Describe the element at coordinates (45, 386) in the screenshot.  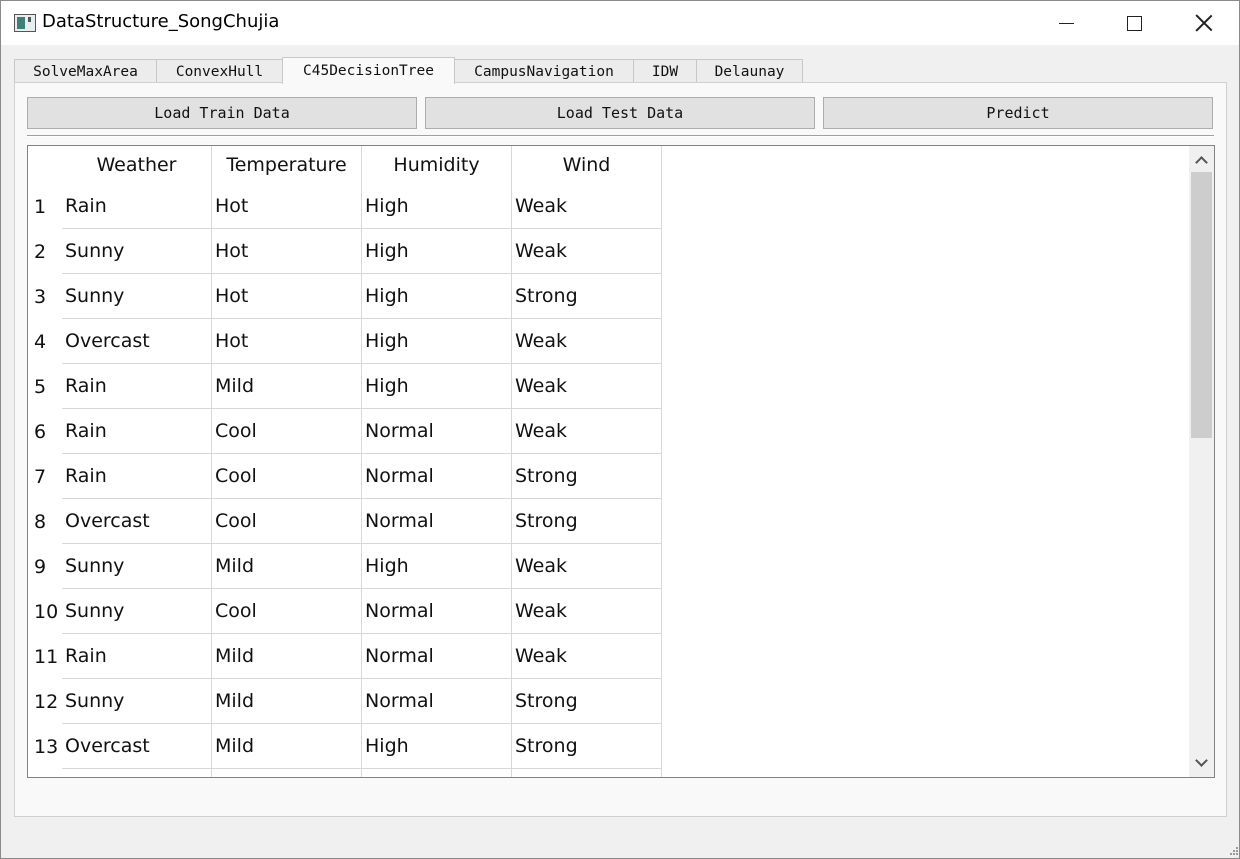
I see `row-header: 5` at that location.